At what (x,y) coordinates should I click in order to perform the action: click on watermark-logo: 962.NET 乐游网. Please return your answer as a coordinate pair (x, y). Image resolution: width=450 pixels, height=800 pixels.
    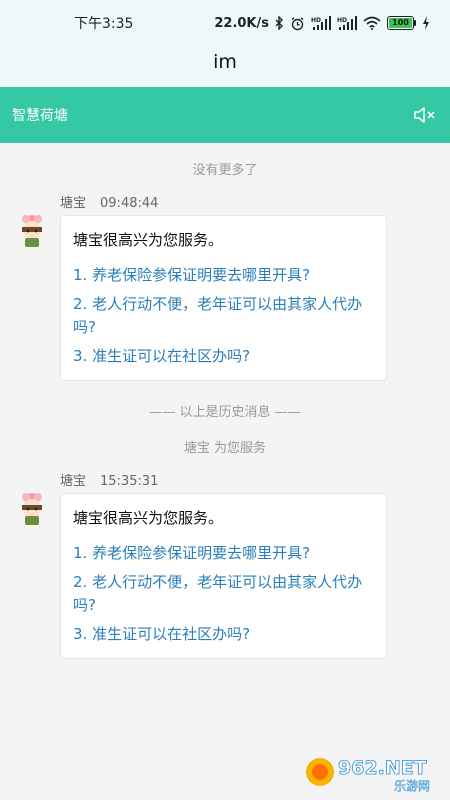
    Looking at the image, I should click on (368, 775).